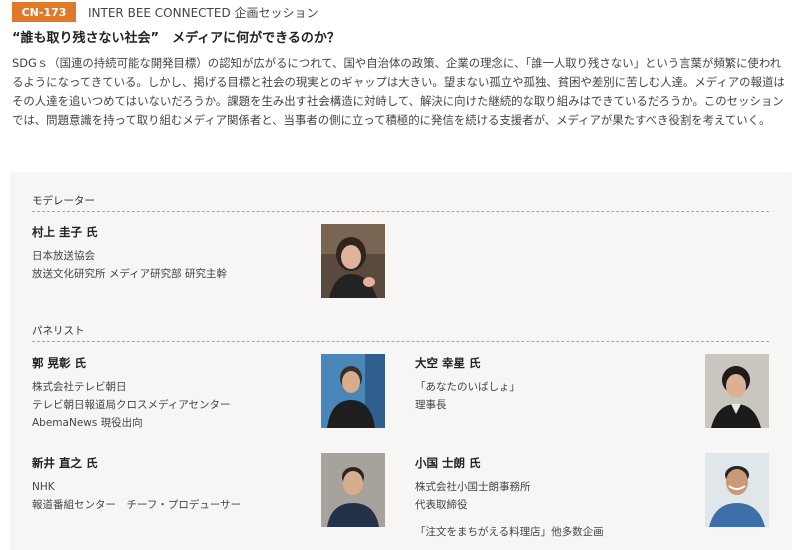  What do you see at coordinates (131, 405) in the screenshot?
I see `panelist-affiliation: テレビ朝日報道局クロスメディアセンター` at bounding box center [131, 405].